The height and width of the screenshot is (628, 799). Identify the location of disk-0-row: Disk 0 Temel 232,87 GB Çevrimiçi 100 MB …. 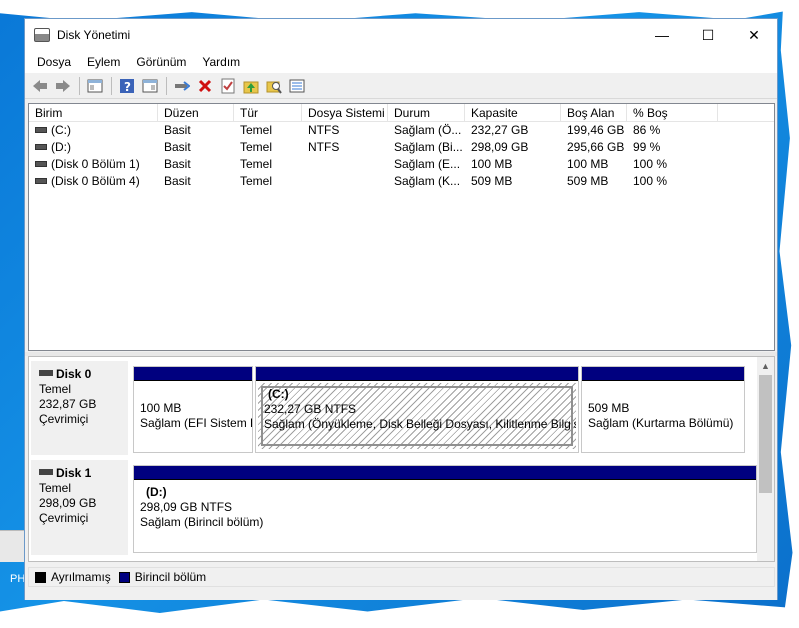
(394, 408).